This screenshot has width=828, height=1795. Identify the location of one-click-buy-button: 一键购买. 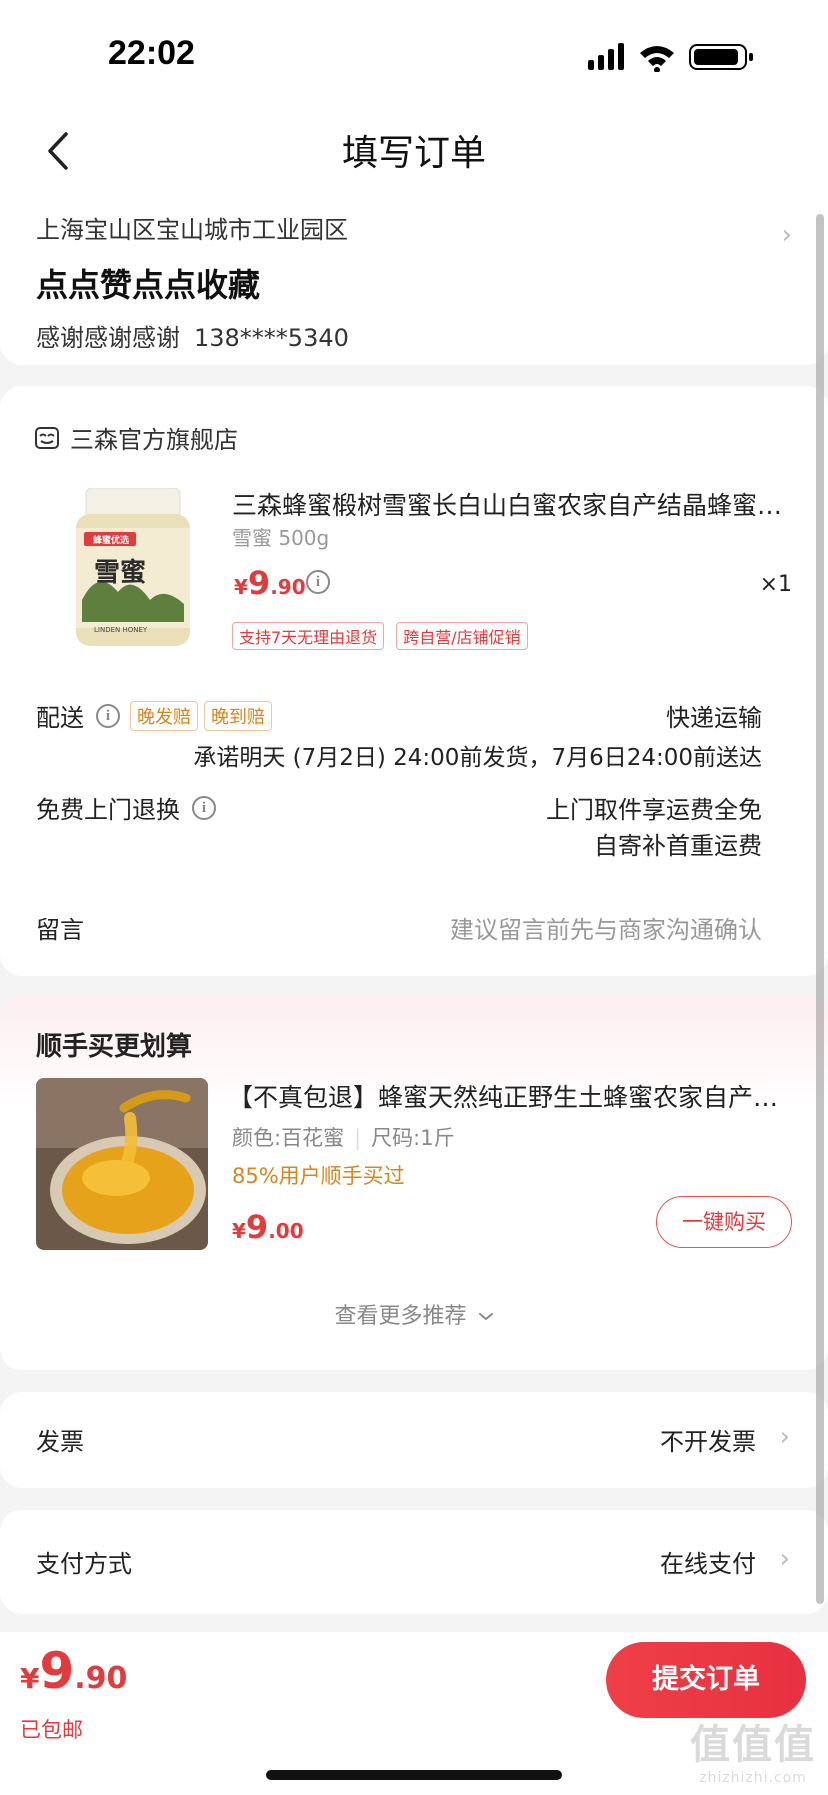
(724, 1222).